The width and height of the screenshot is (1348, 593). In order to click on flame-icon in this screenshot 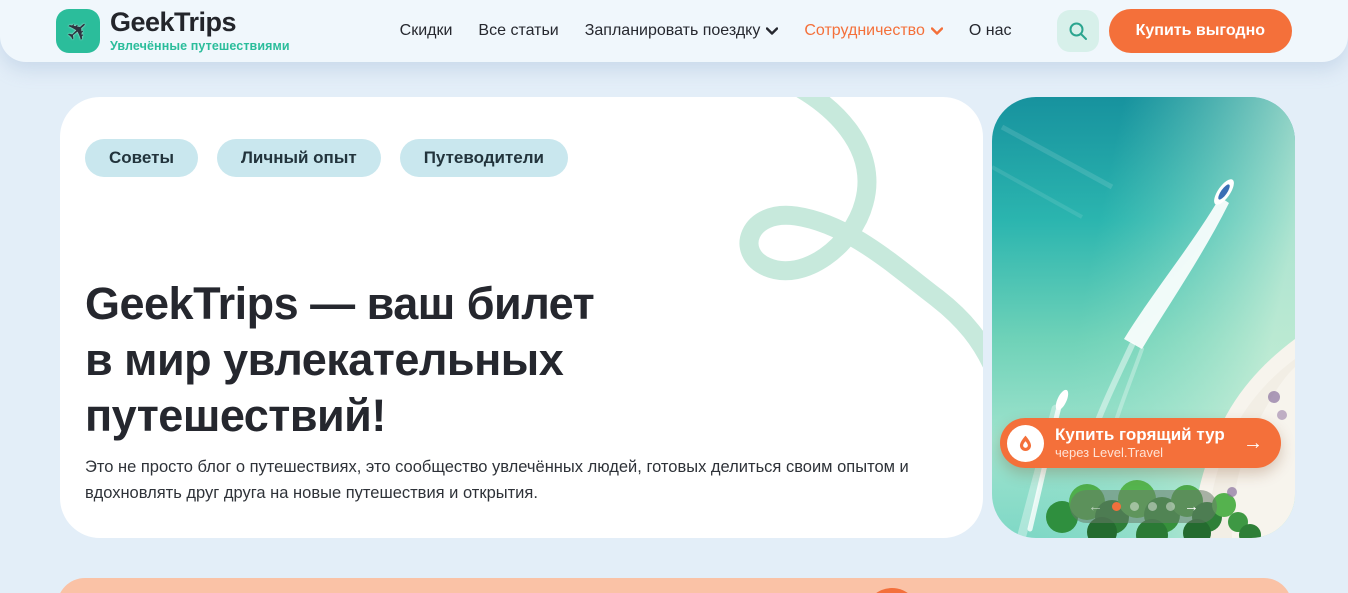, I will do `click(1025, 443)`.